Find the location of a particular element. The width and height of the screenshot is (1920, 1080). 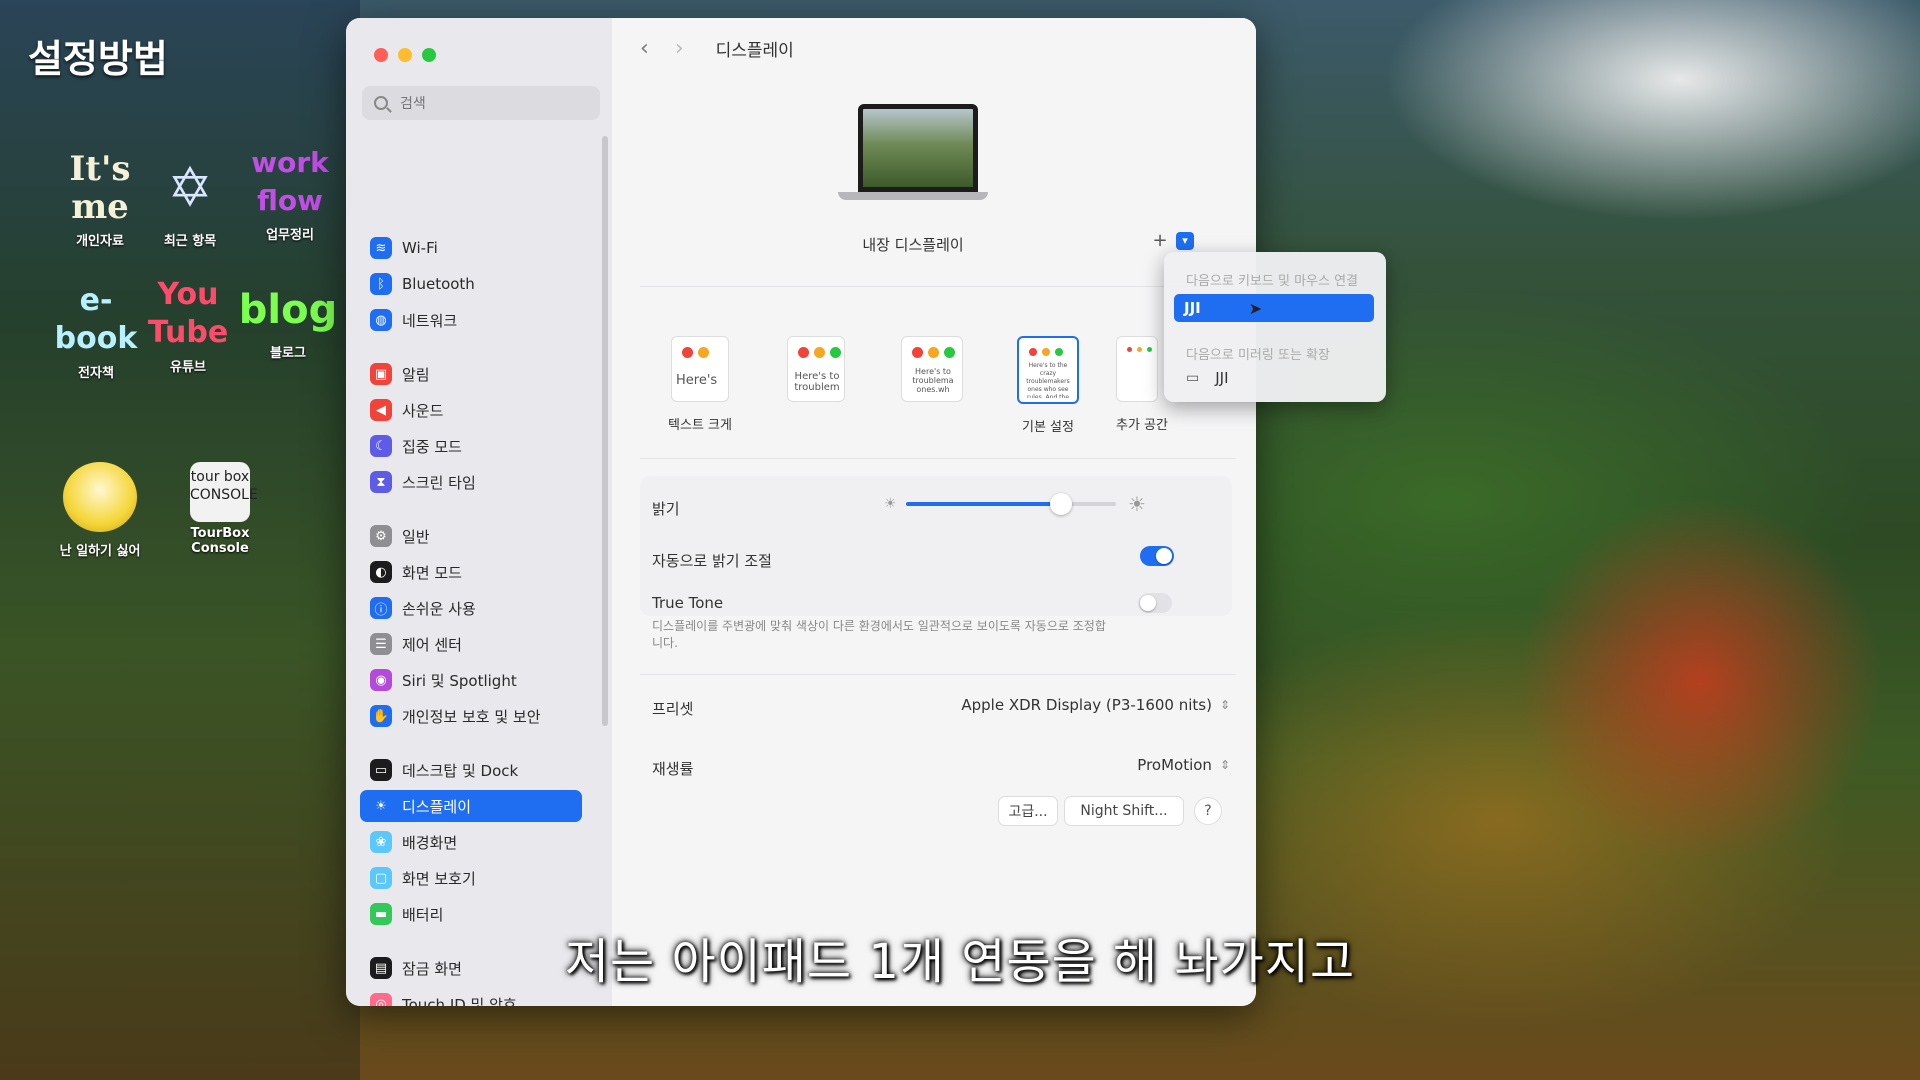

help-button: ? is located at coordinates (1208, 811).